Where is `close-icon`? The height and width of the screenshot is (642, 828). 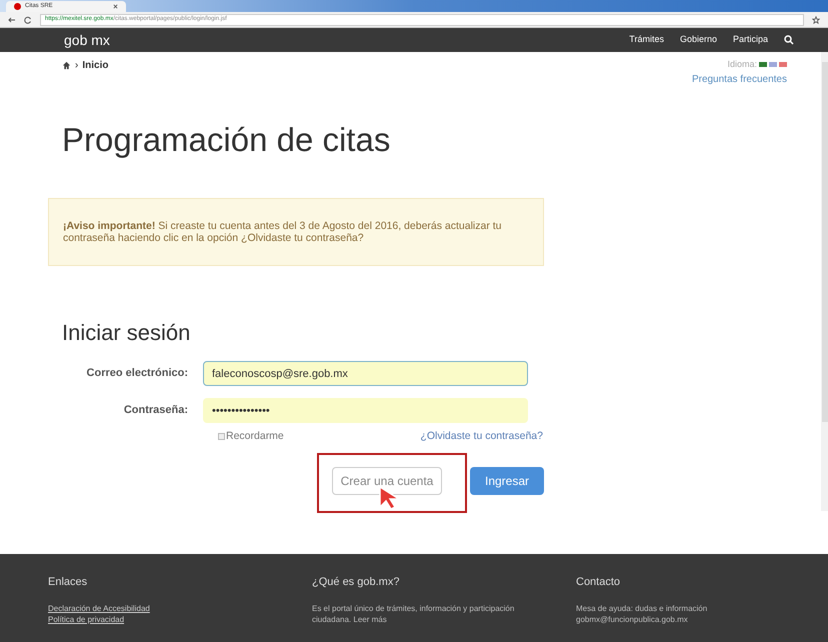 close-icon is located at coordinates (115, 6).